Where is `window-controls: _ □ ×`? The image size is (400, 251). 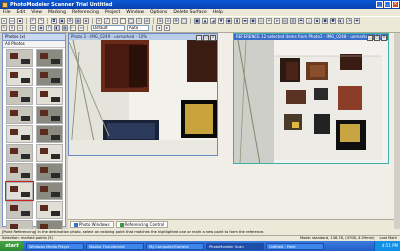
window-controls: _ □ × is located at coordinates (387, 4).